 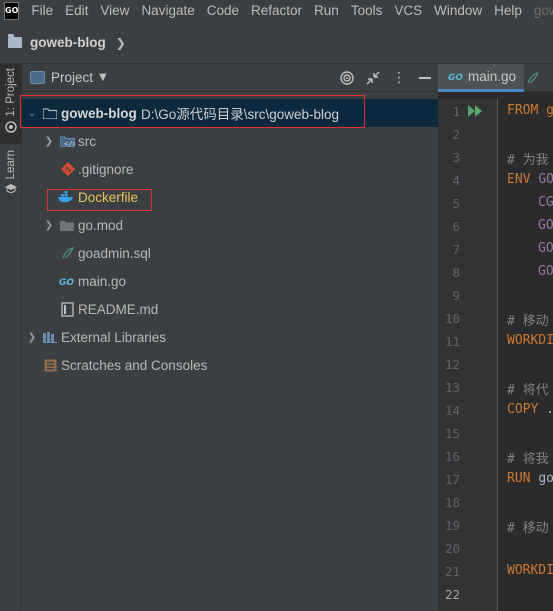 I want to click on tree-item-scratches: Scratches and Consoles, so click(x=230, y=365).